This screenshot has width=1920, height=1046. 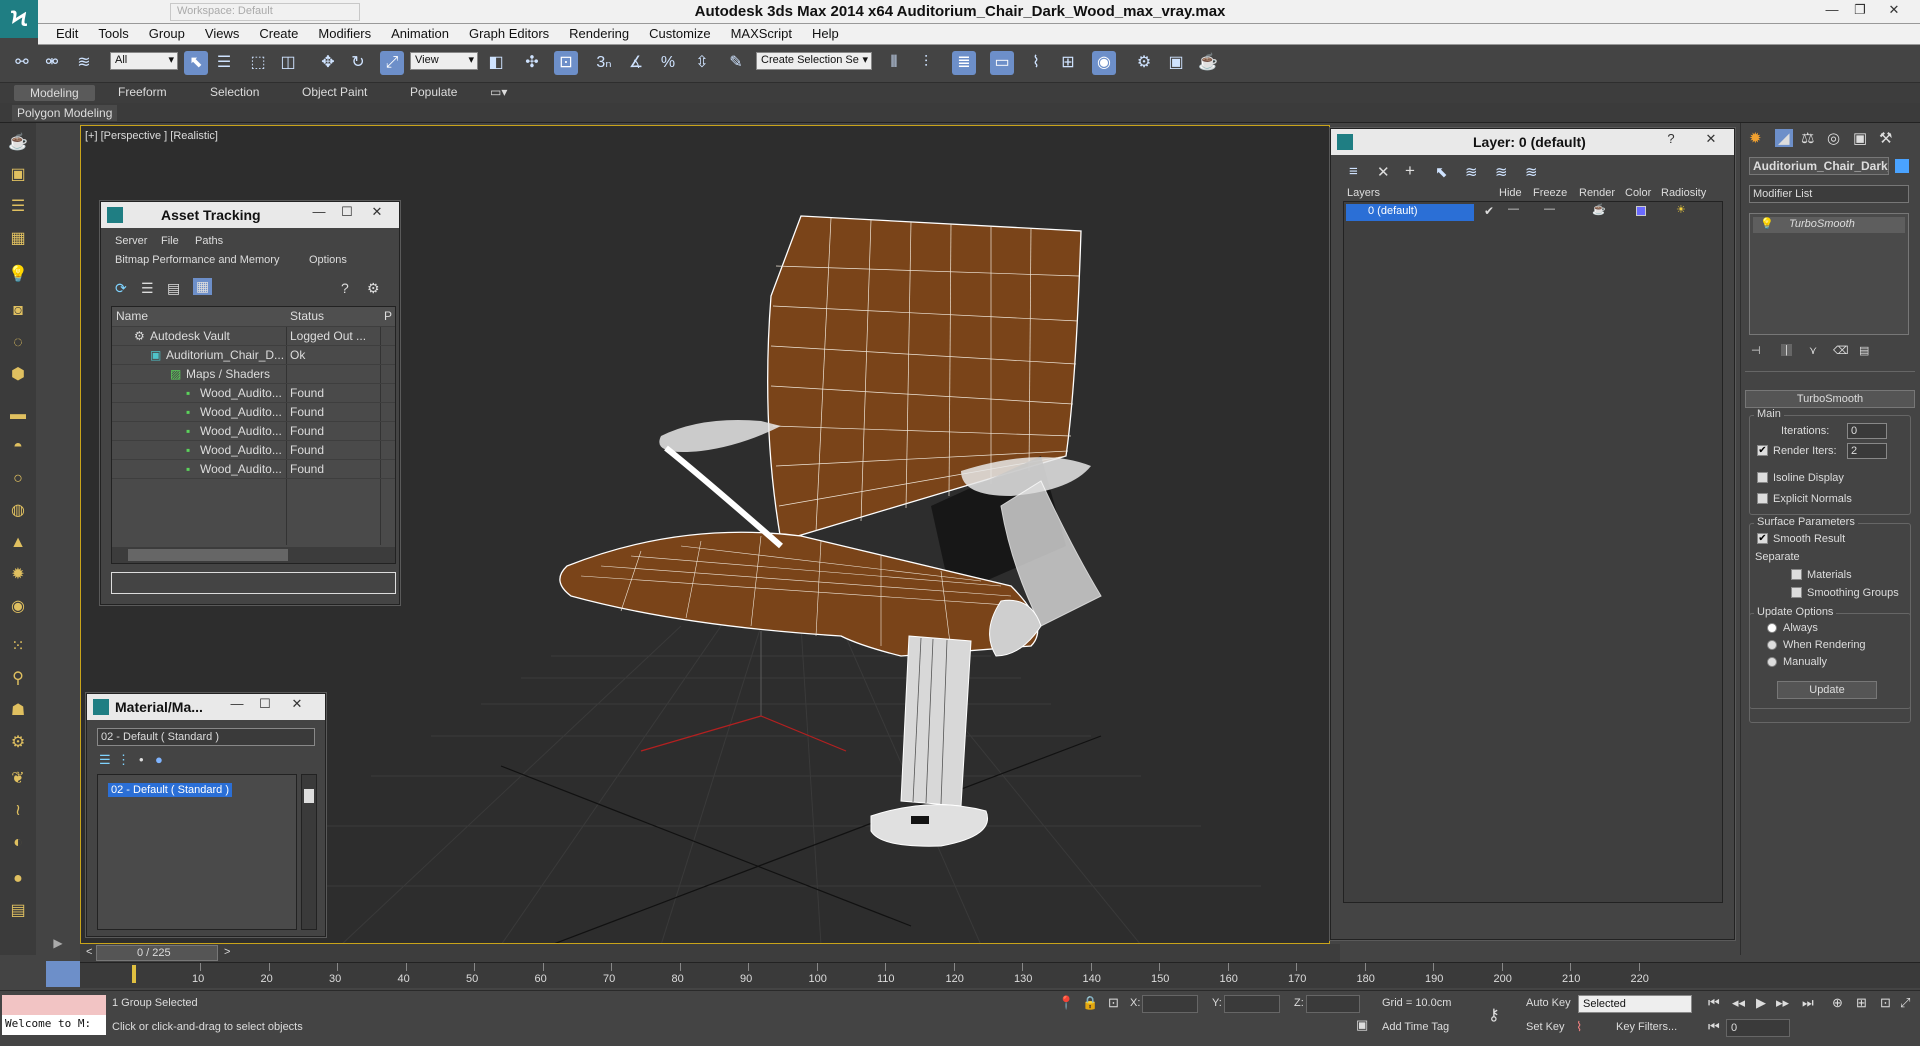 What do you see at coordinates (1772, 628) in the screenshot?
I see `always-radio` at bounding box center [1772, 628].